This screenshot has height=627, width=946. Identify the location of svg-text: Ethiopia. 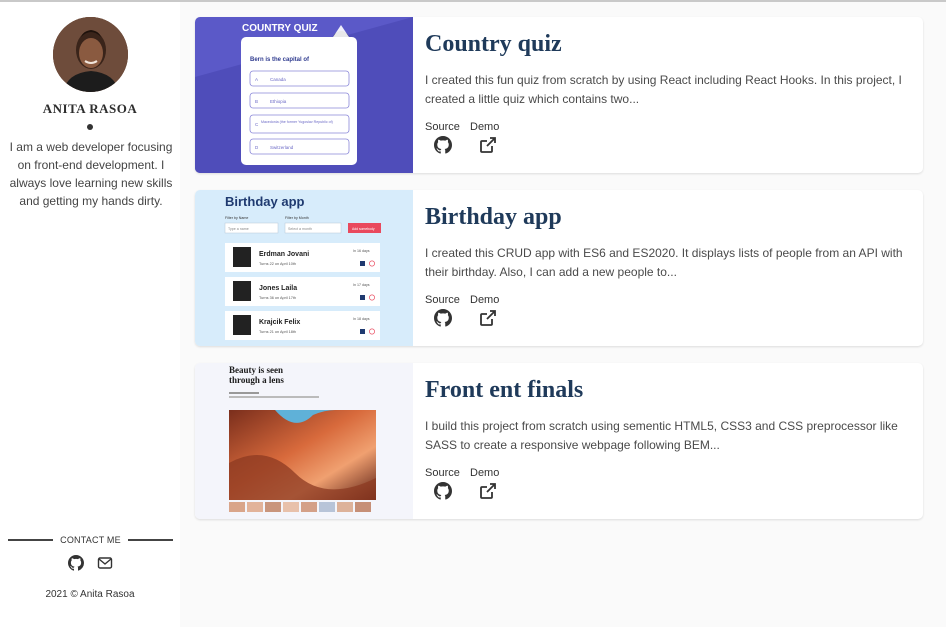
(278, 101).